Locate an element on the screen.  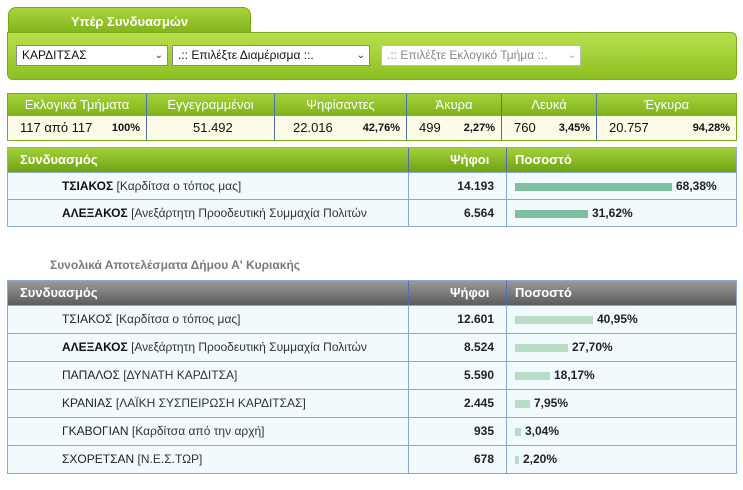
table-row: ΣΧΟΡΕΤΣΑΝ [Ν.Ε.Σ.ΤΩΡ] 678 2,20% is located at coordinates (372, 459).